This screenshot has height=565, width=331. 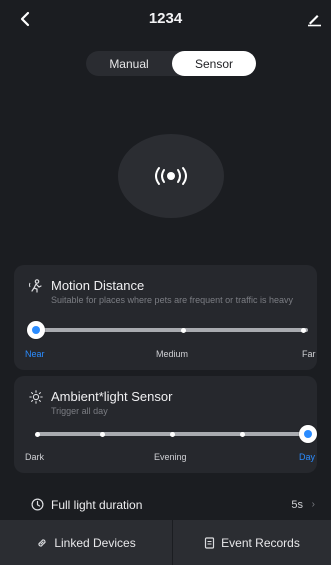 I want to click on motion-distance-thumb, so click(x=36, y=330).